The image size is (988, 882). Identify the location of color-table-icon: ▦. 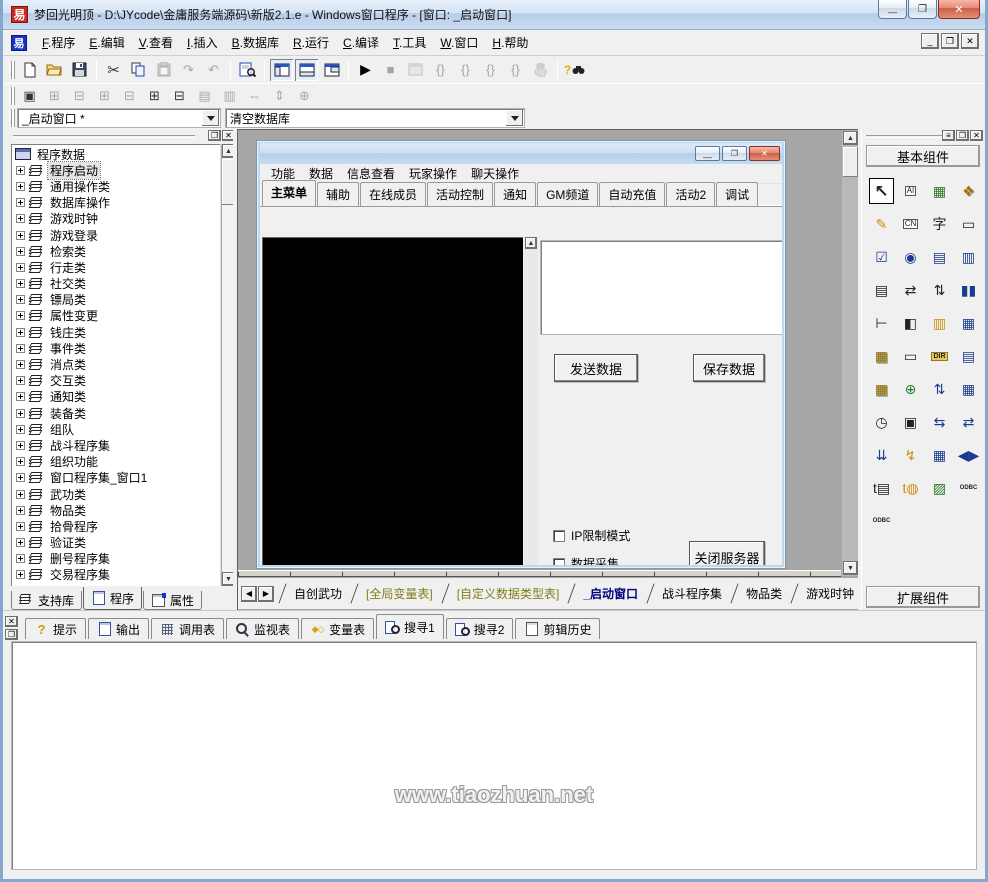
(881, 389).